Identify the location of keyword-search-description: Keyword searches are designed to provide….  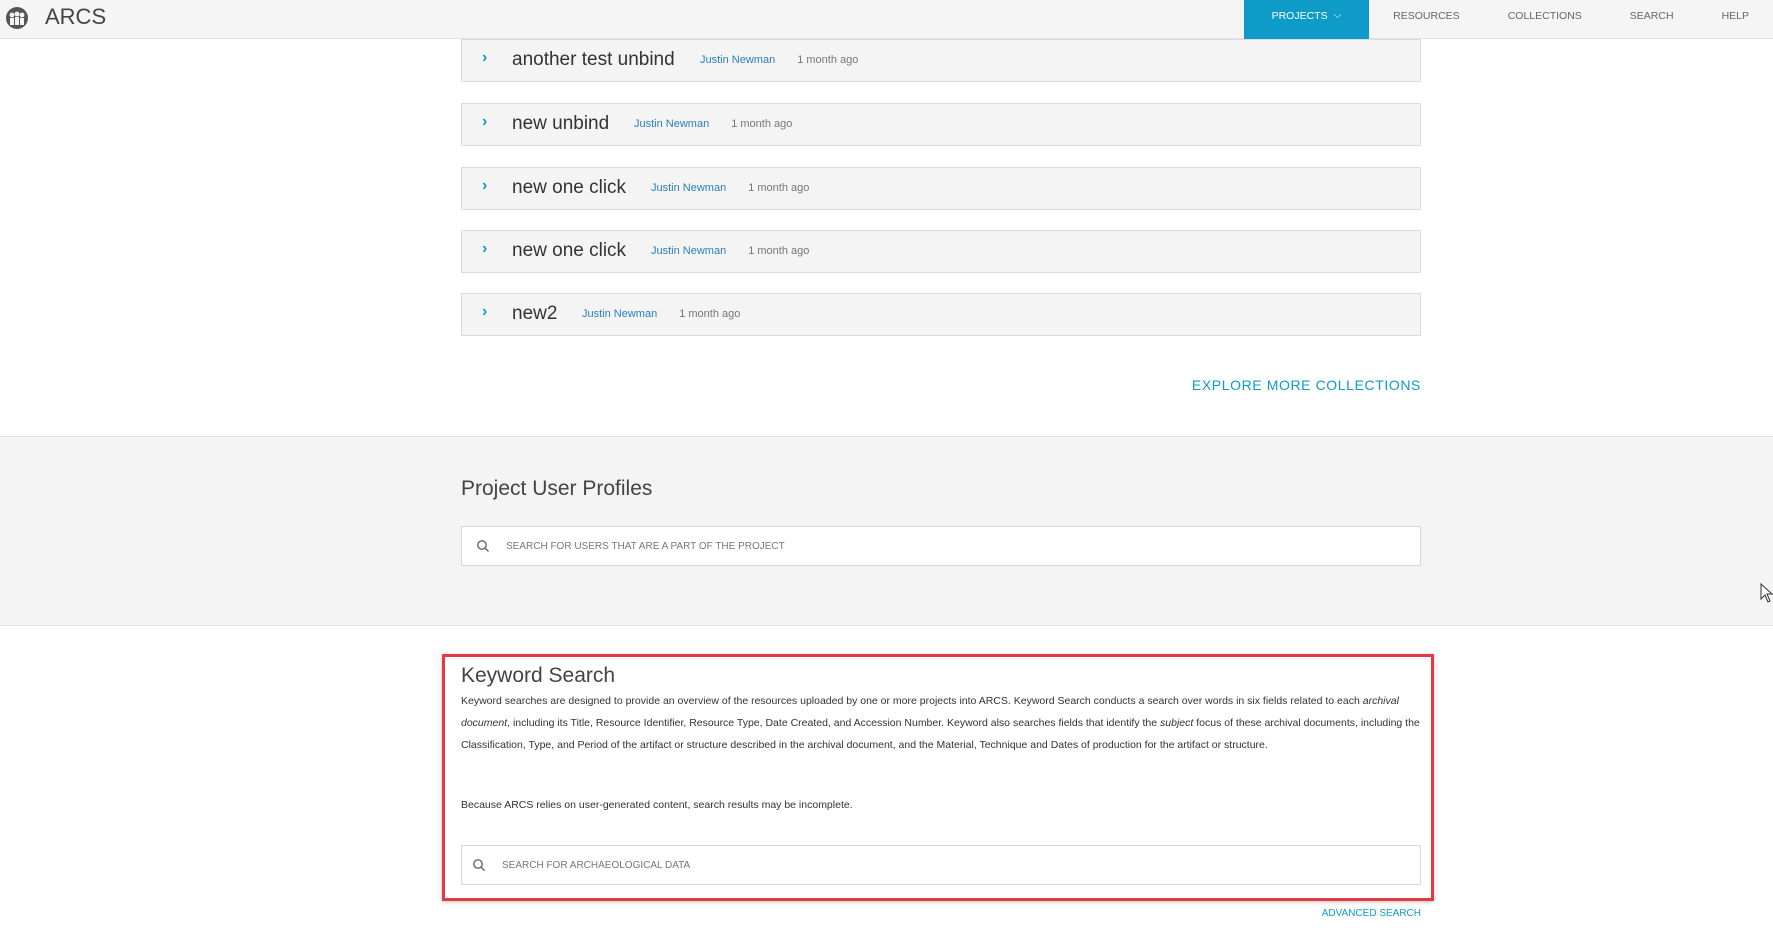
(942, 723).